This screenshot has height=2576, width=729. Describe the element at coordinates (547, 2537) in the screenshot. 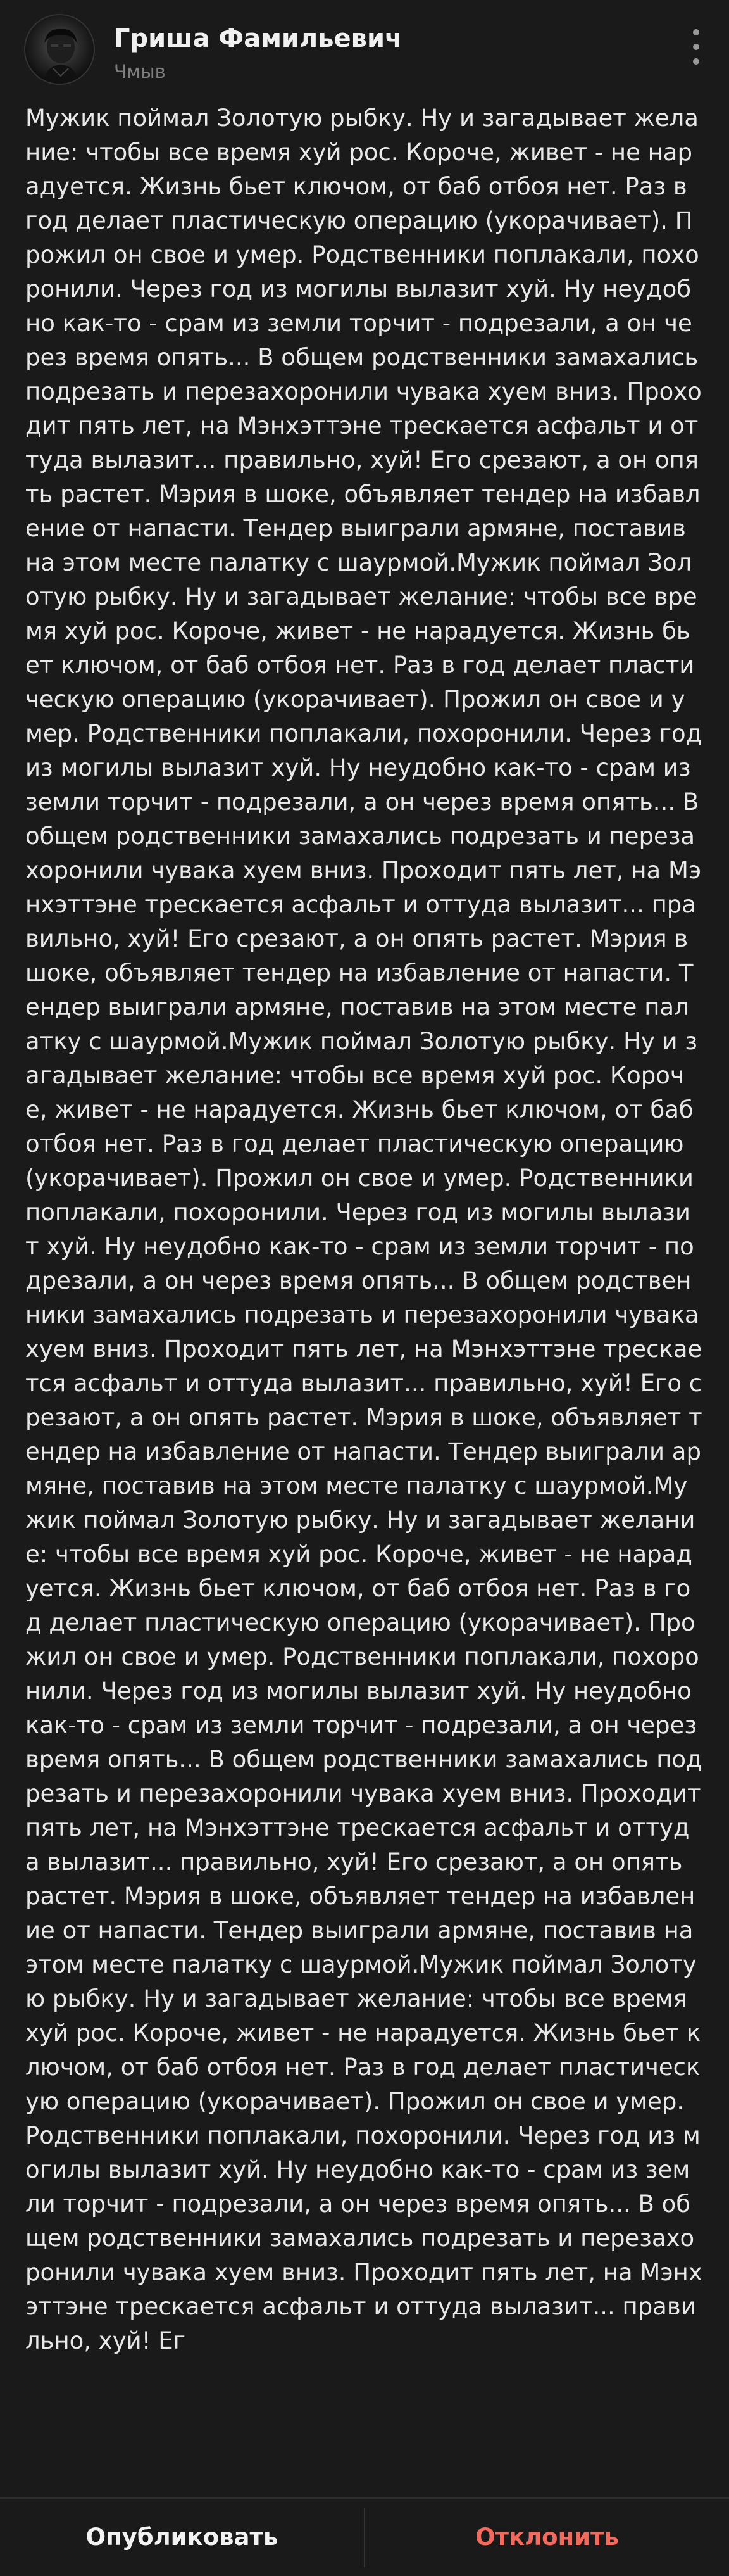

I see `reject-button: Отклонить` at that location.